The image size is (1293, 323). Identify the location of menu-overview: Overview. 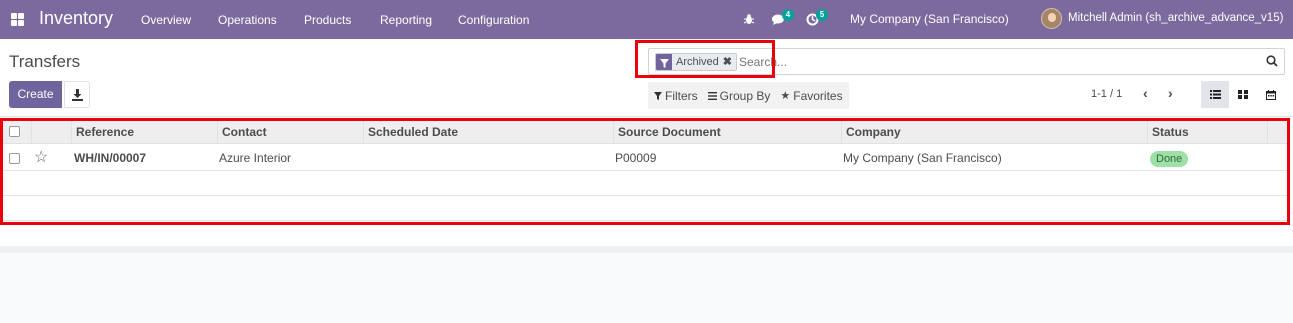
(166, 20).